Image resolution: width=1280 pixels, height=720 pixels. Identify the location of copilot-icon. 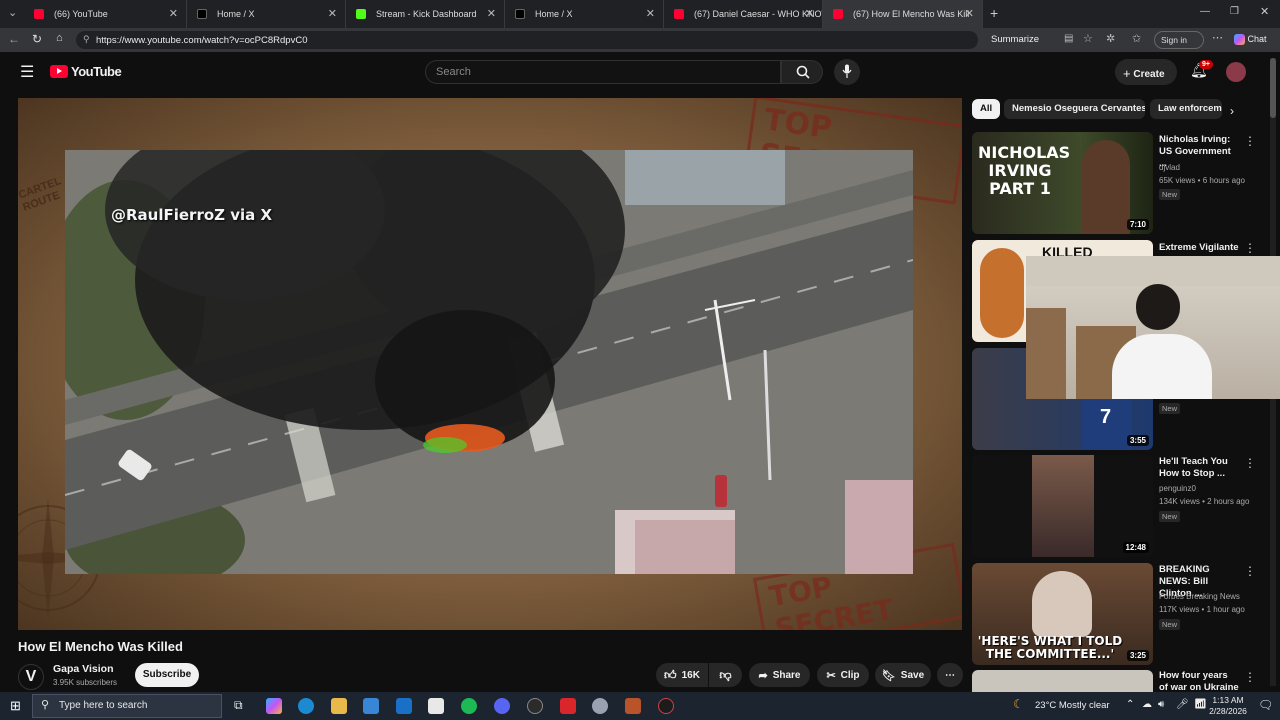
(274, 706).